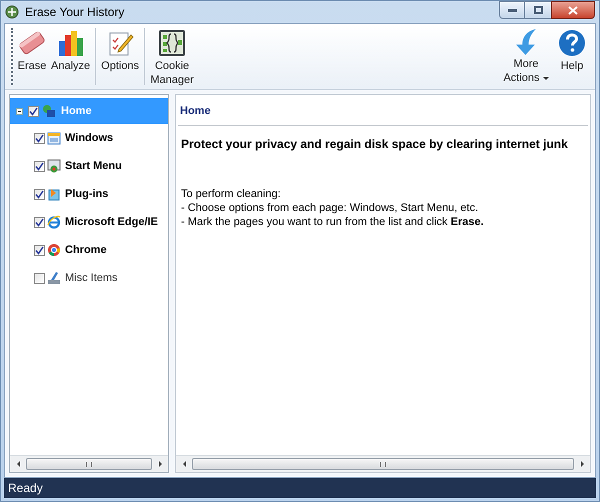  Describe the element at coordinates (32, 56) in the screenshot. I see `toolbar-button: Erase` at that location.